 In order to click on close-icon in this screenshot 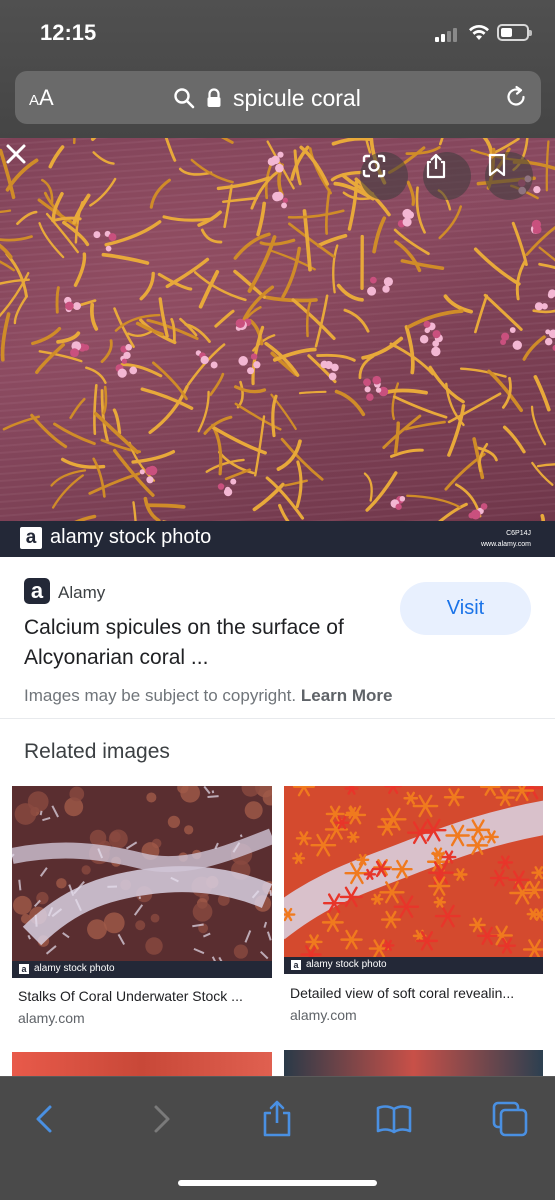, I will do `click(16, 154)`.